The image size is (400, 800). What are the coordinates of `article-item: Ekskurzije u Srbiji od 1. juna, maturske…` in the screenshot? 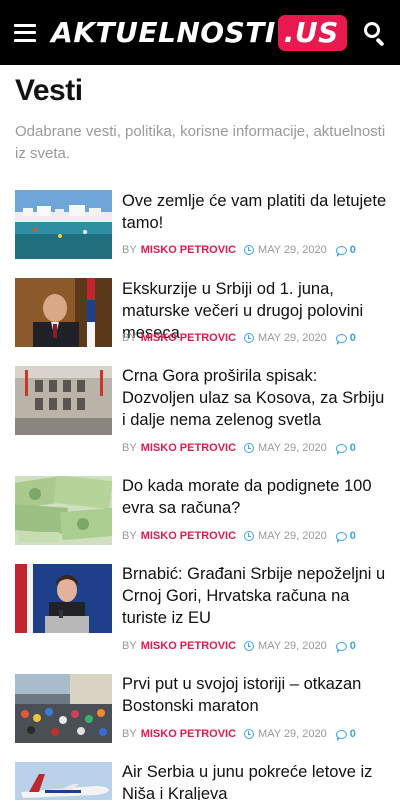 It's located at (200, 320).